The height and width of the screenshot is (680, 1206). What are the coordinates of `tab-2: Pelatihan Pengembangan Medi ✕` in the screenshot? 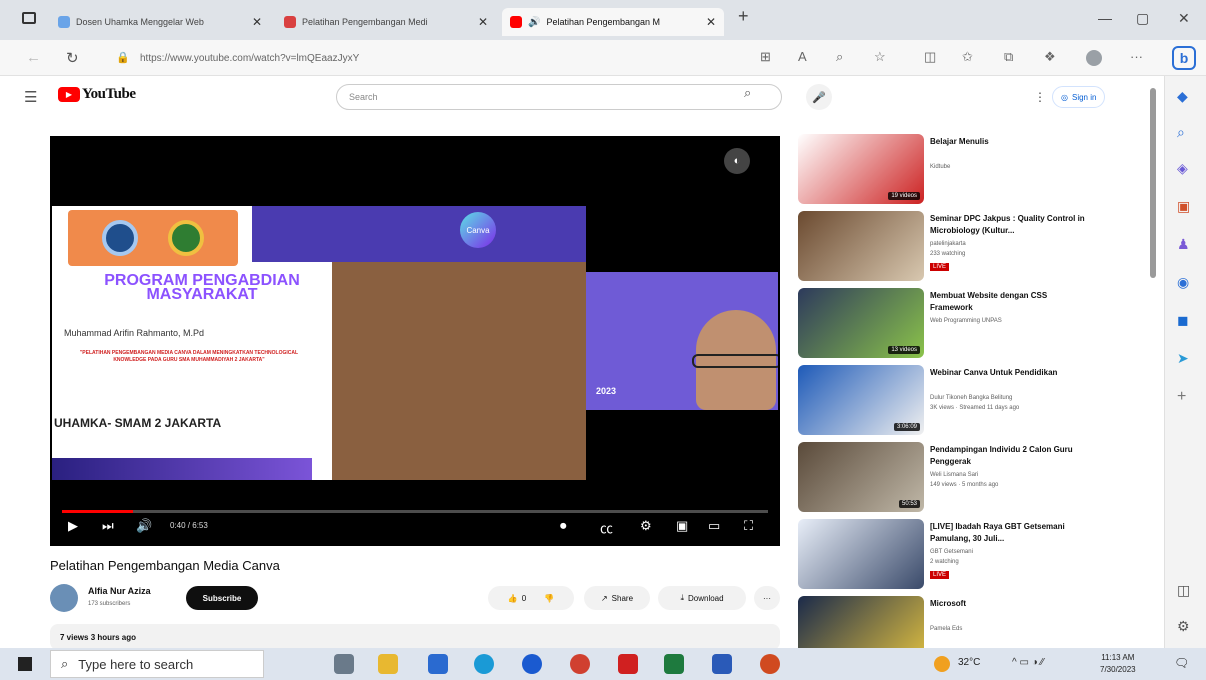 It's located at (386, 22).